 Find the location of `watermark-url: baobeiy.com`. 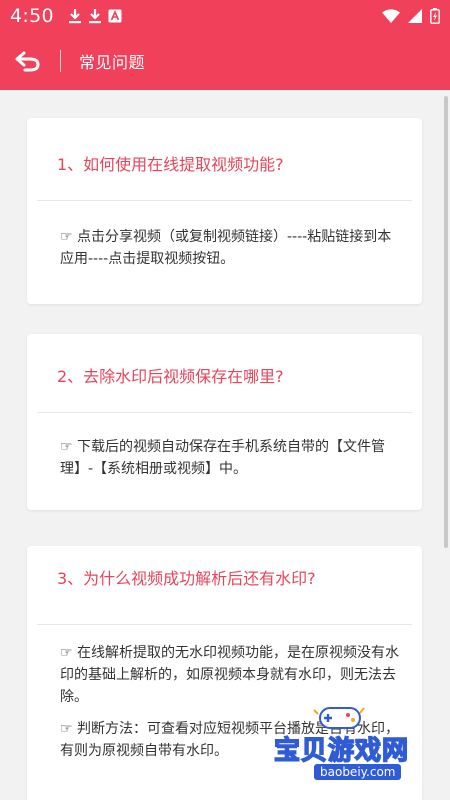

watermark-url: baobeiy.com is located at coordinates (358, 772).